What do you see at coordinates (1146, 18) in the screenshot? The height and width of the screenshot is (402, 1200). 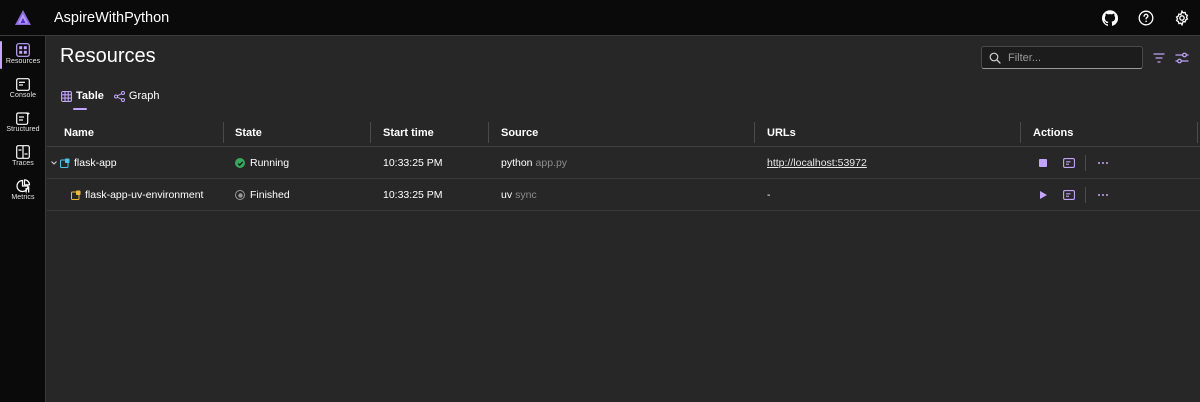 I see `help-icon` at bounding box center [1146, 18].